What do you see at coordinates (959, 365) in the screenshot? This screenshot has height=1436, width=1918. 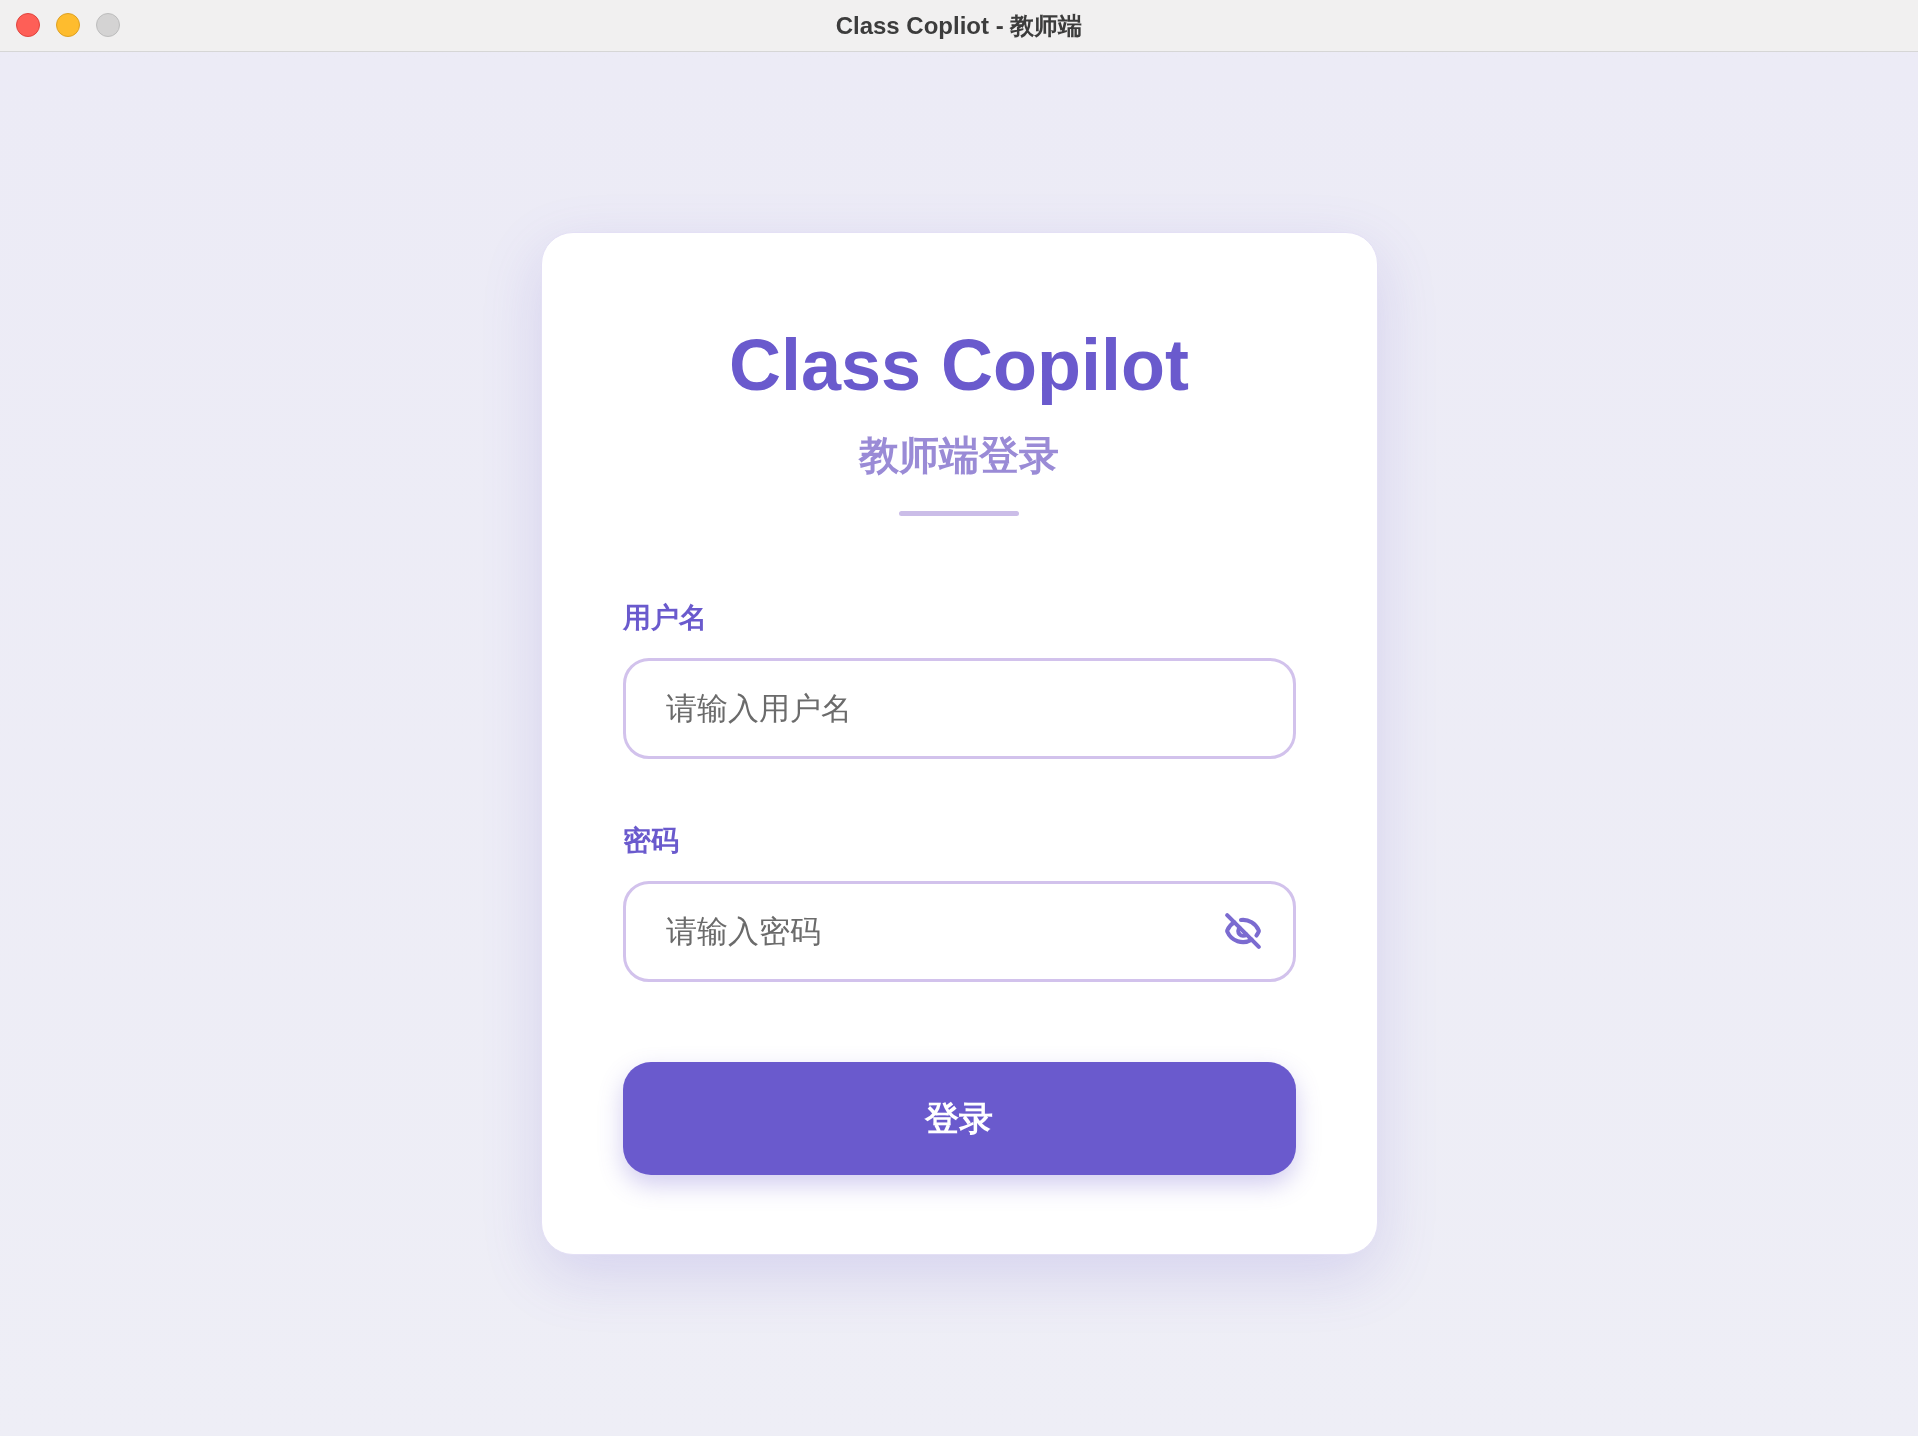 I see `app-title: Class Copilot` at bounding box center [959, 365].